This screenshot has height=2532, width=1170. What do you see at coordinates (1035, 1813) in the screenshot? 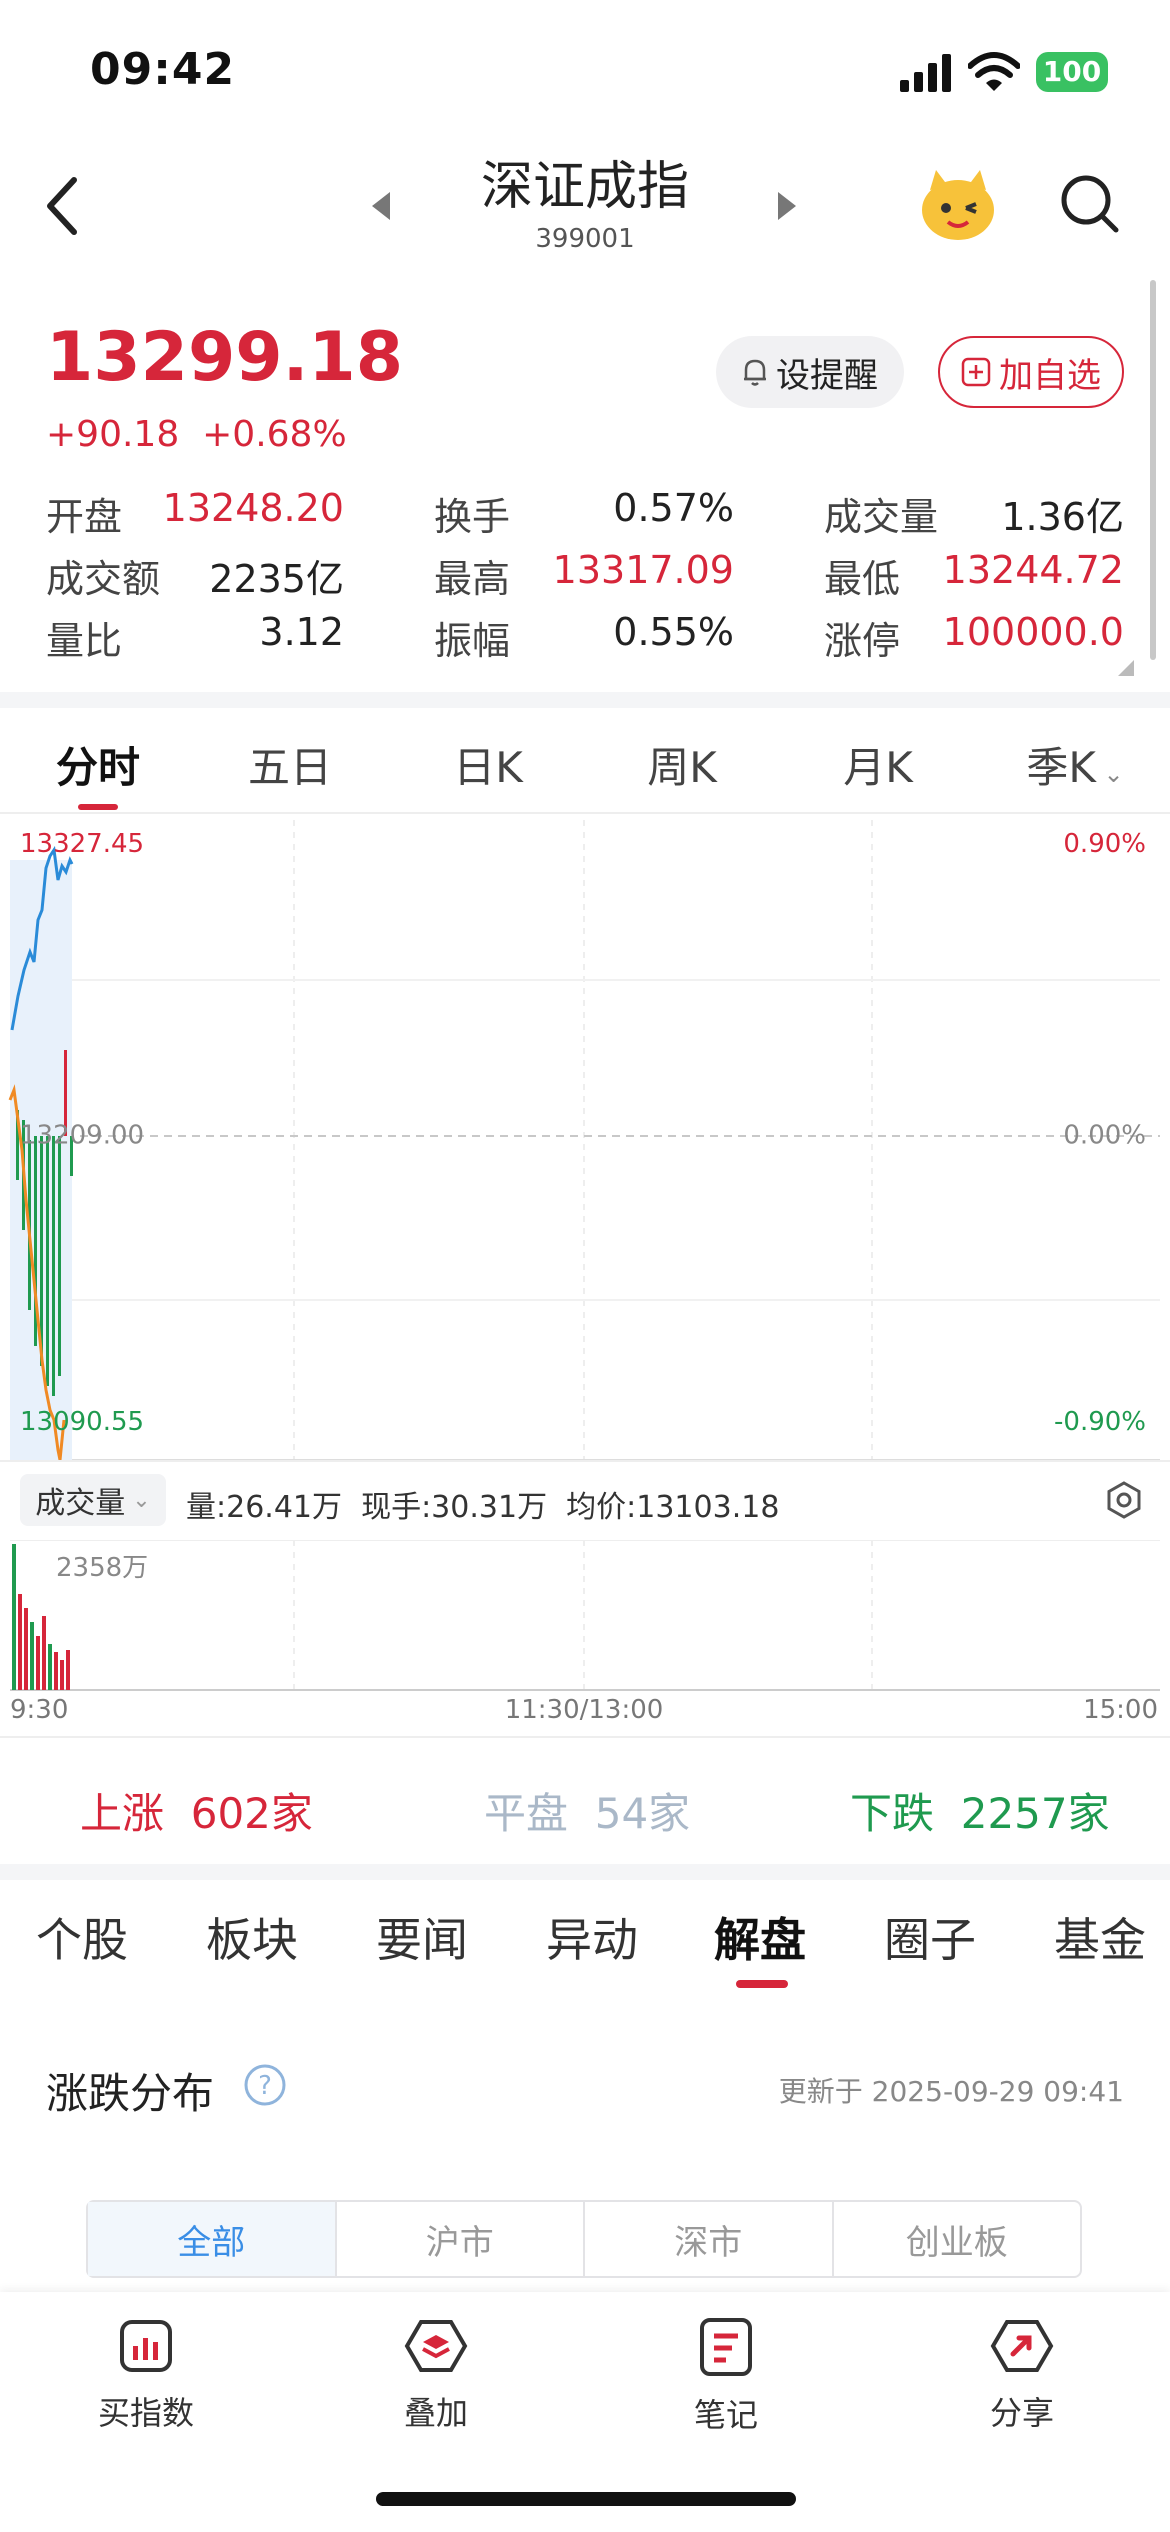
I see `down-count-value: 2257家` at bounding box center [1035, 1813].